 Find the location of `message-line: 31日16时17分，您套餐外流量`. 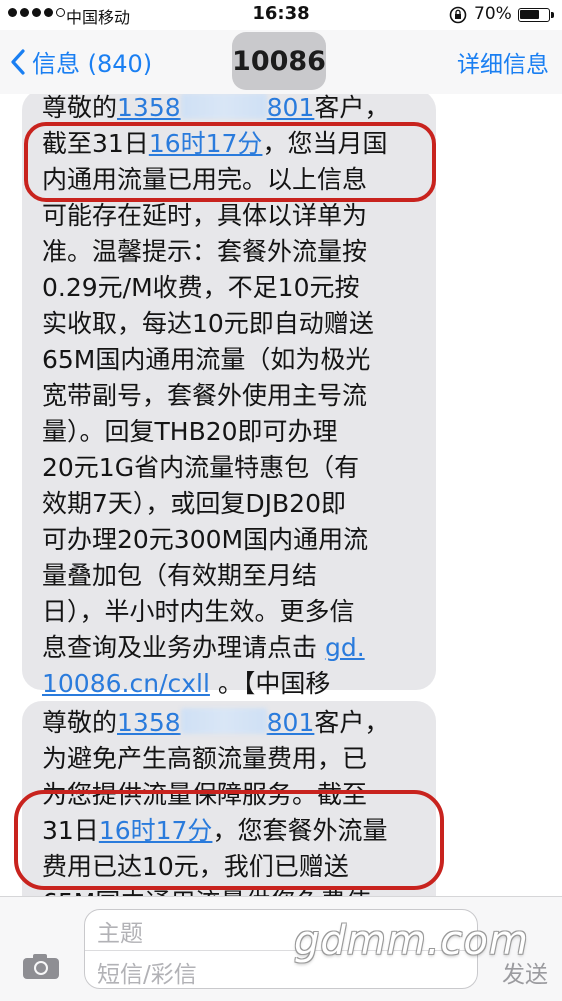

message-line: 31日16时17分，您套餐外流量 is located at coordinates (215, 830).